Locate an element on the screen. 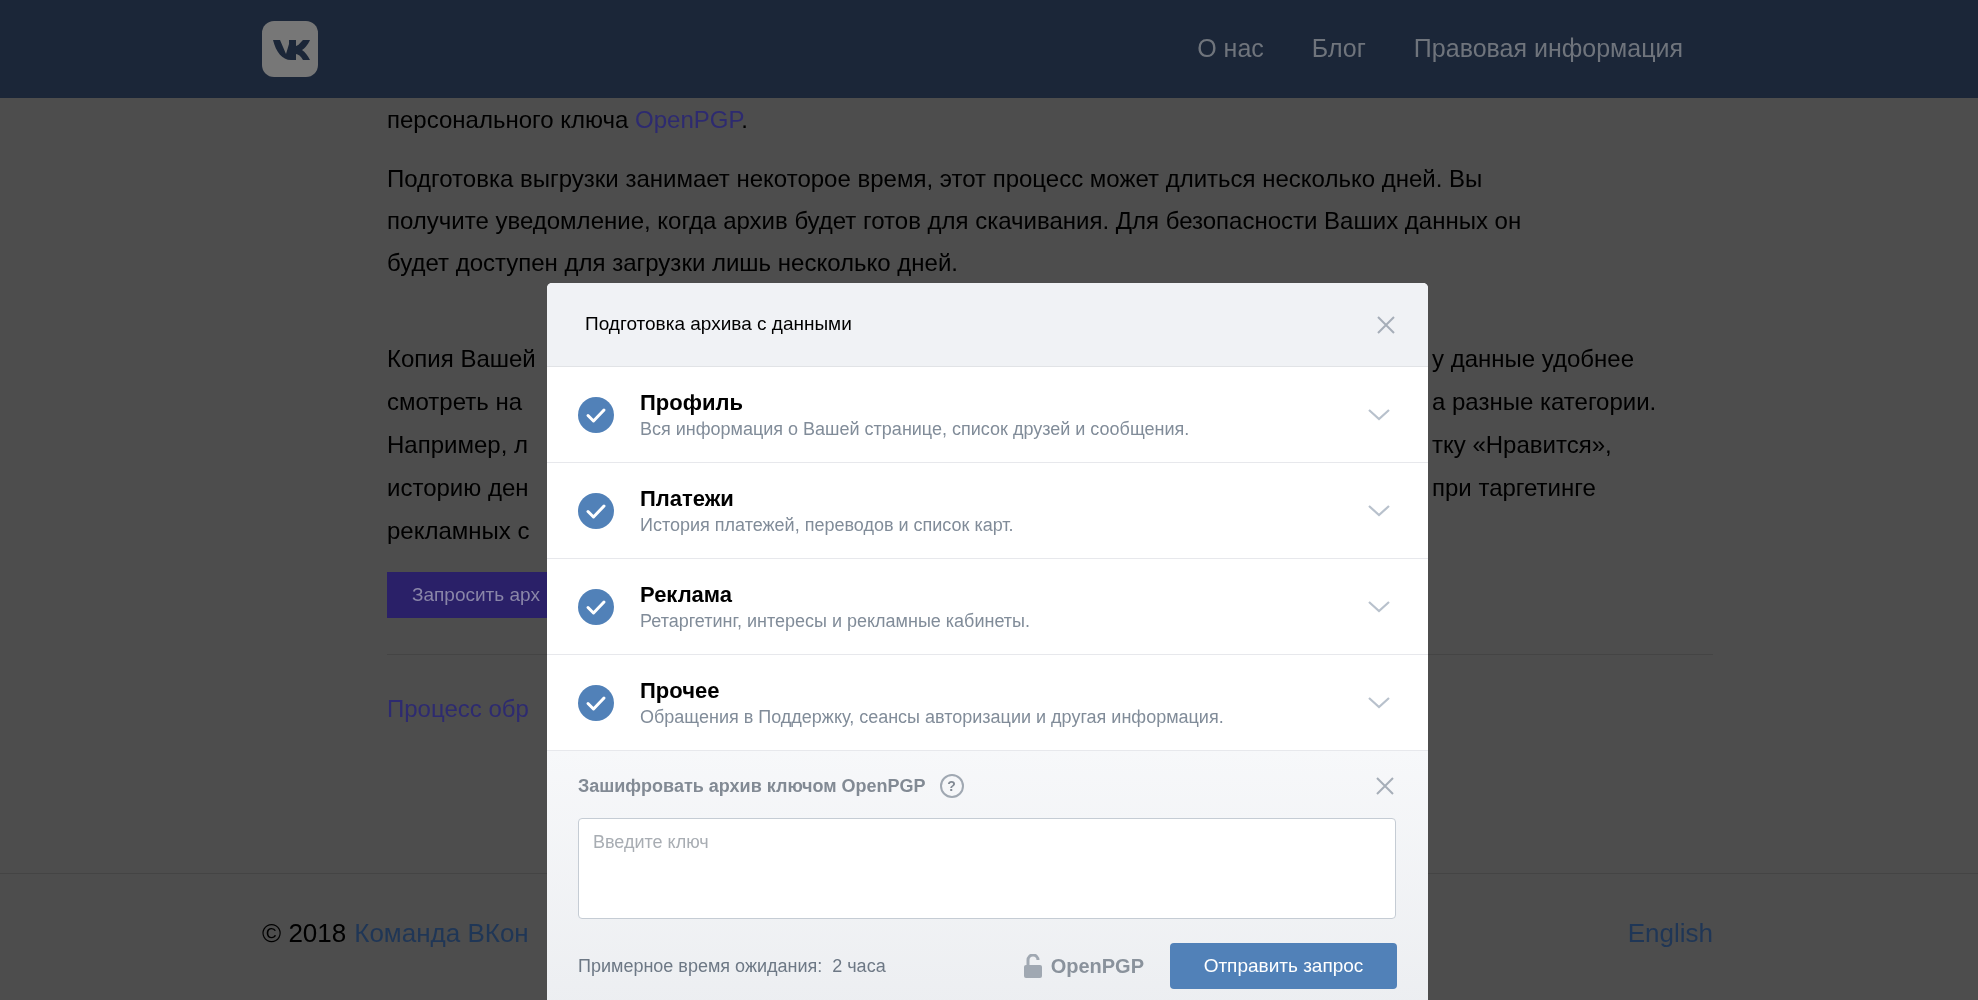  body-text: смотреть на is located at coordinates (454, 401).